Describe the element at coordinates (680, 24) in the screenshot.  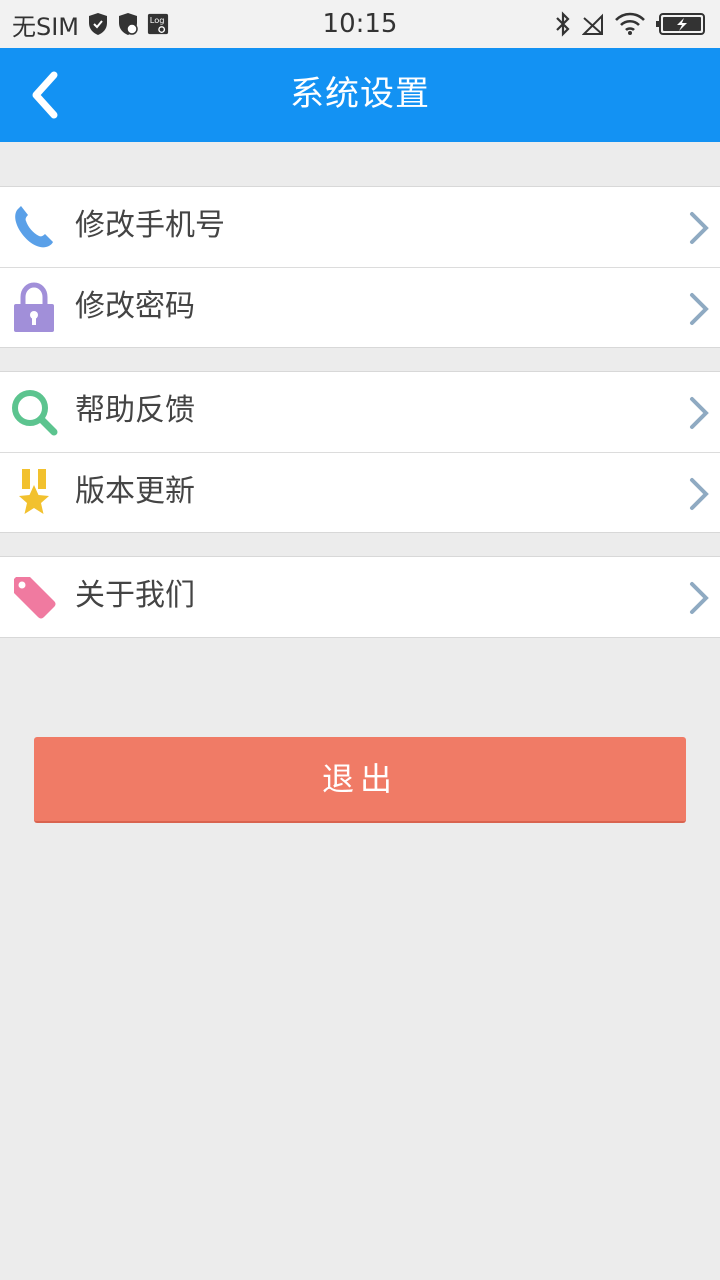
I see `battery-charging-icon` at that location.